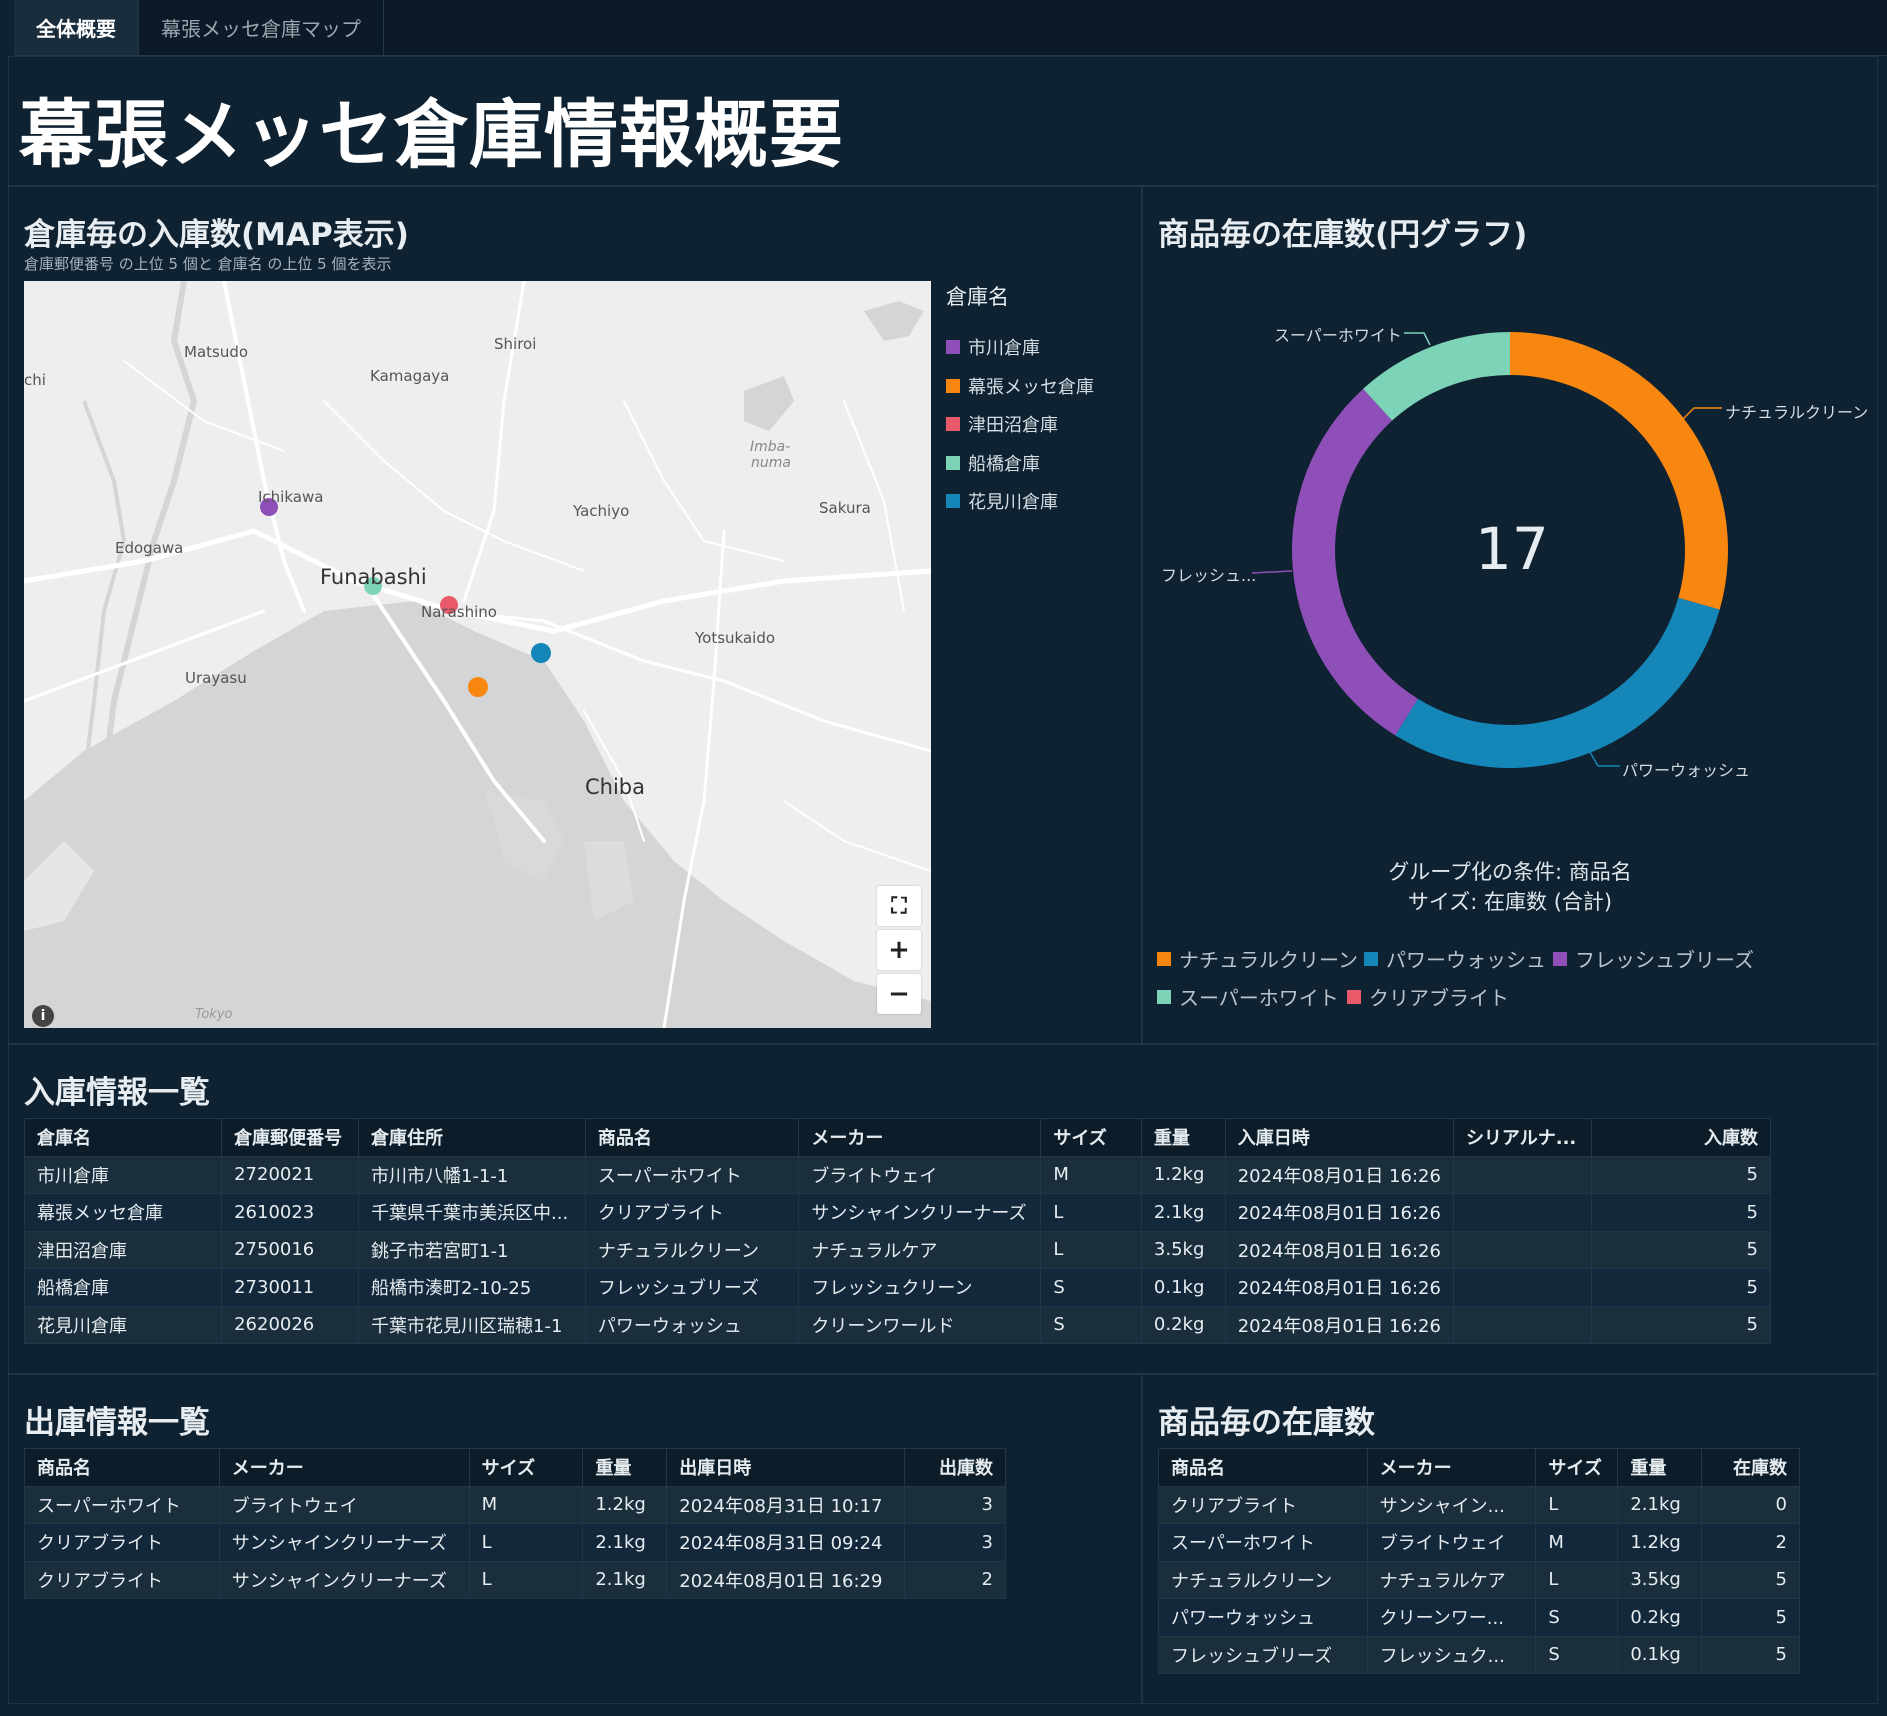 Image resolution: width=1887 pixels, height=1716 pixels. Describe the element at coordinates (1428, 996) in the screenshot. I see `pie-legend-item: クリアブライト` at that location.